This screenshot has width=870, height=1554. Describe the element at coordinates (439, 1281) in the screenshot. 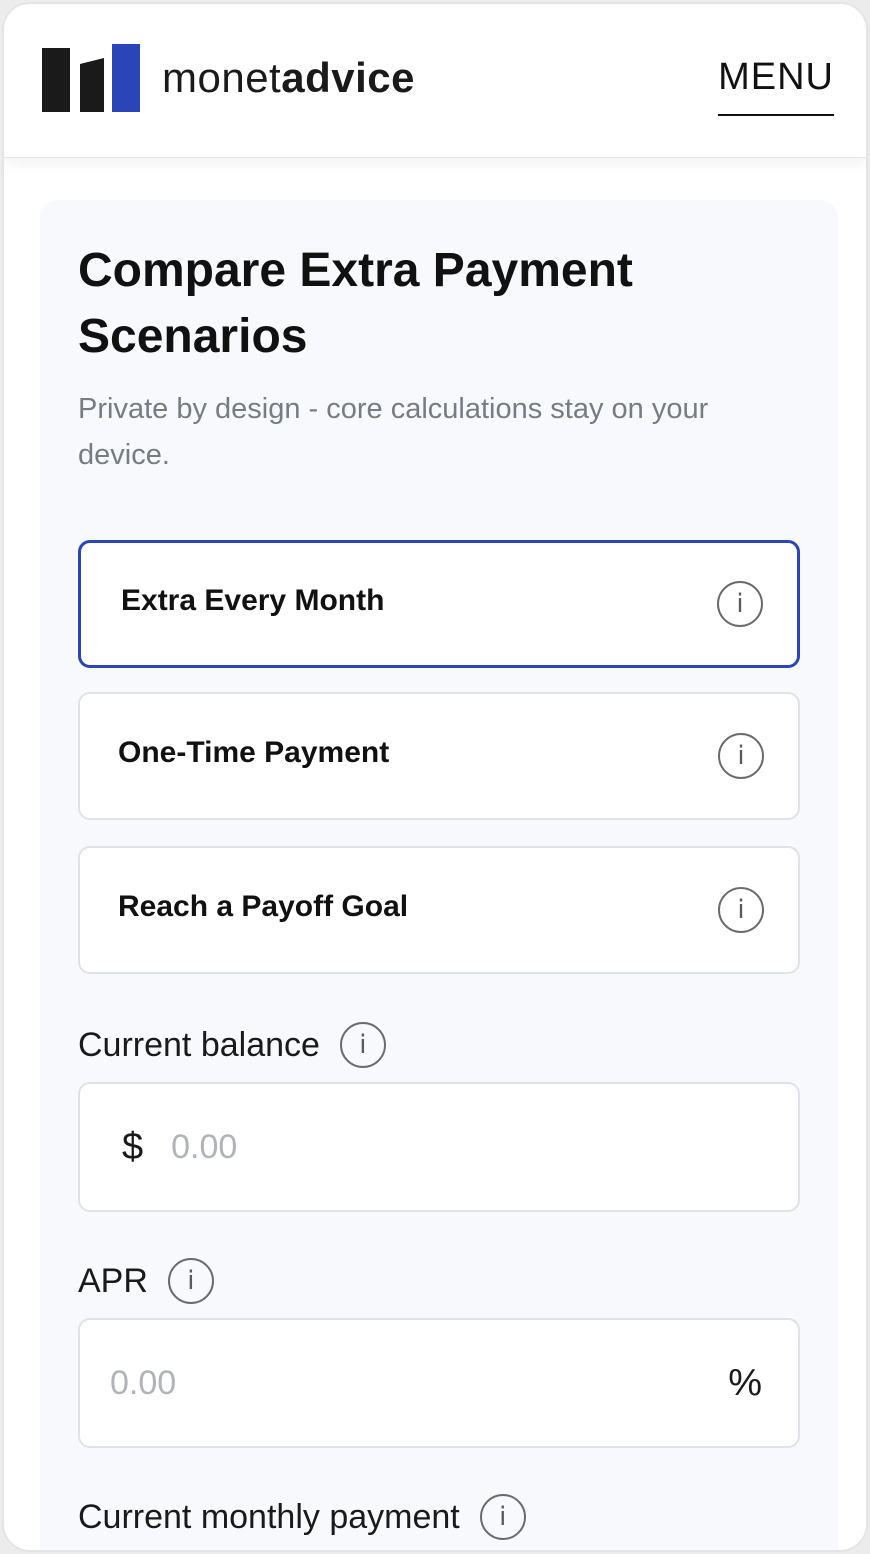

I see `apr-label-row: APR i` at that location.